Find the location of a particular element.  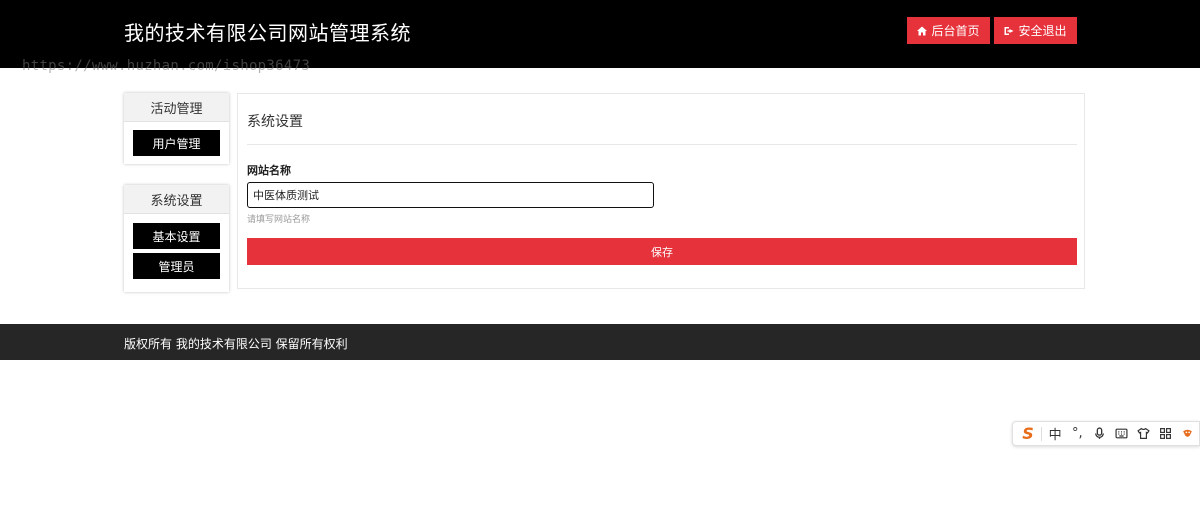

ime-separator is located at coordinates (1042, 433).